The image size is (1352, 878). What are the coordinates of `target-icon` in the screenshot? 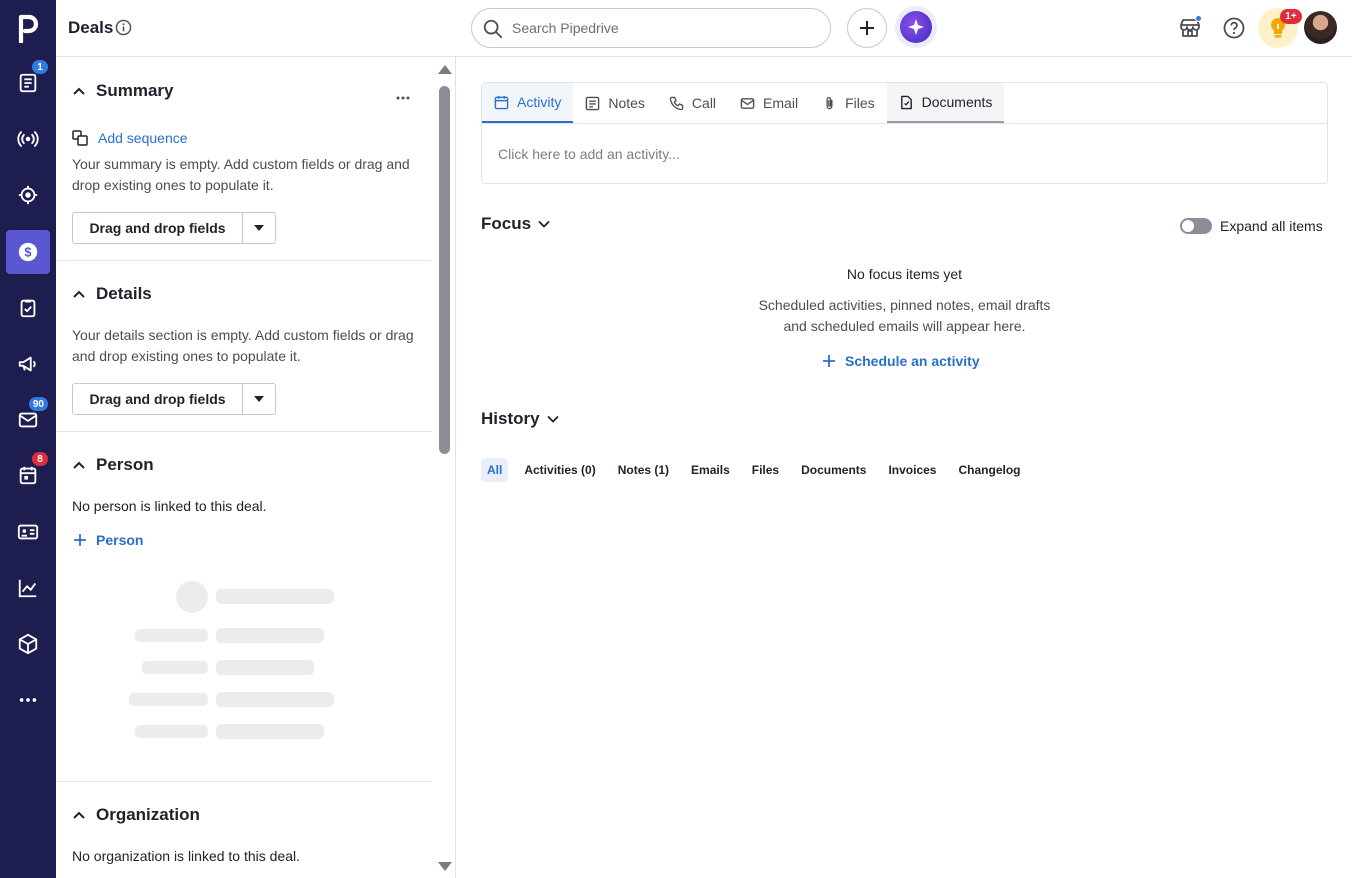 It's located at (28, 195).